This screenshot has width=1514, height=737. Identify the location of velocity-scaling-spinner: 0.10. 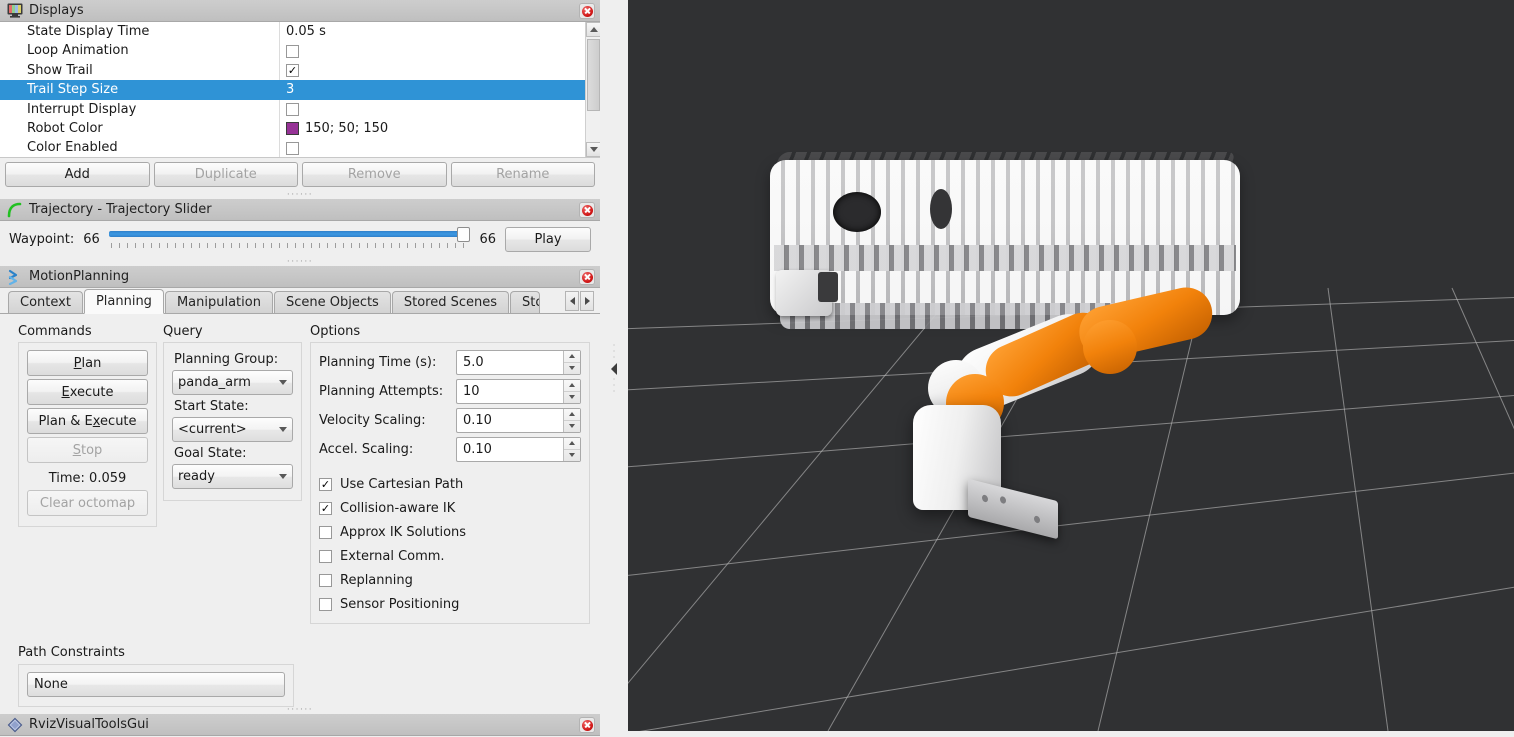
(518, 420).